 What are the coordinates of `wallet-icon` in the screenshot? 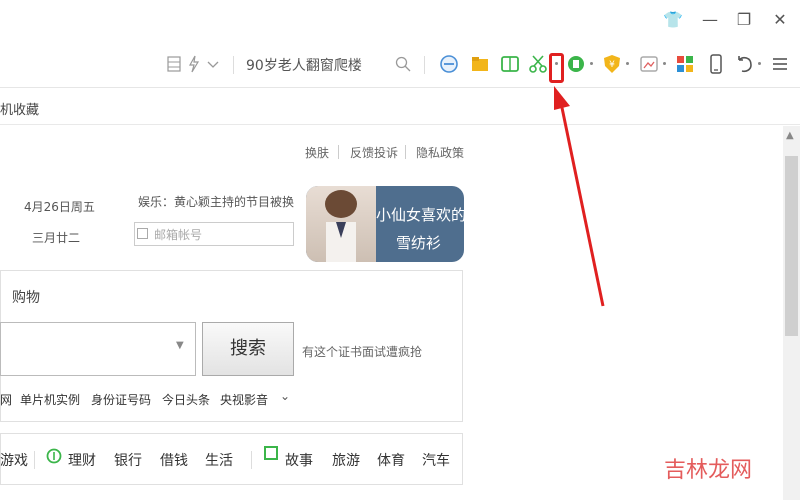 It's located at (576, 64).